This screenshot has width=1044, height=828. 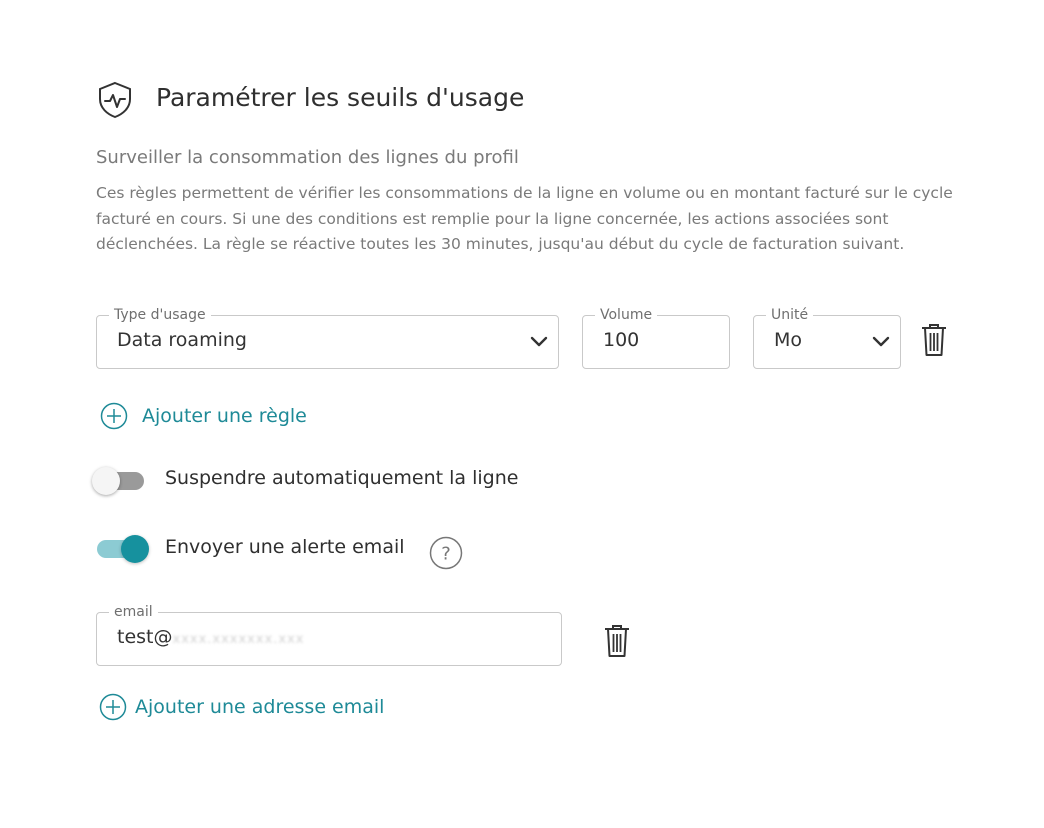 What do you see at coordinates (133, 612) in the screenshot?
I see `email-label: email` at bounding box center [133, 612].